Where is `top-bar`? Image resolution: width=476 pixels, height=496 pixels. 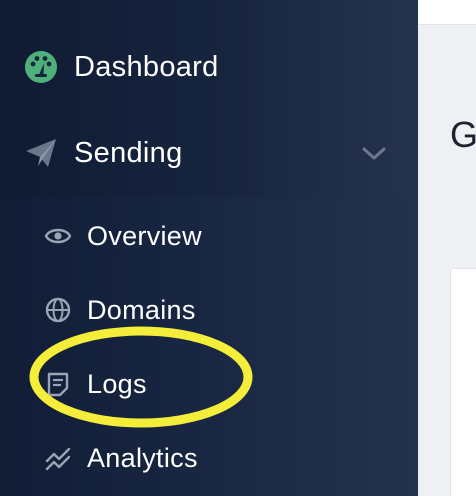
top-bar is located at coordinates (447, 12).